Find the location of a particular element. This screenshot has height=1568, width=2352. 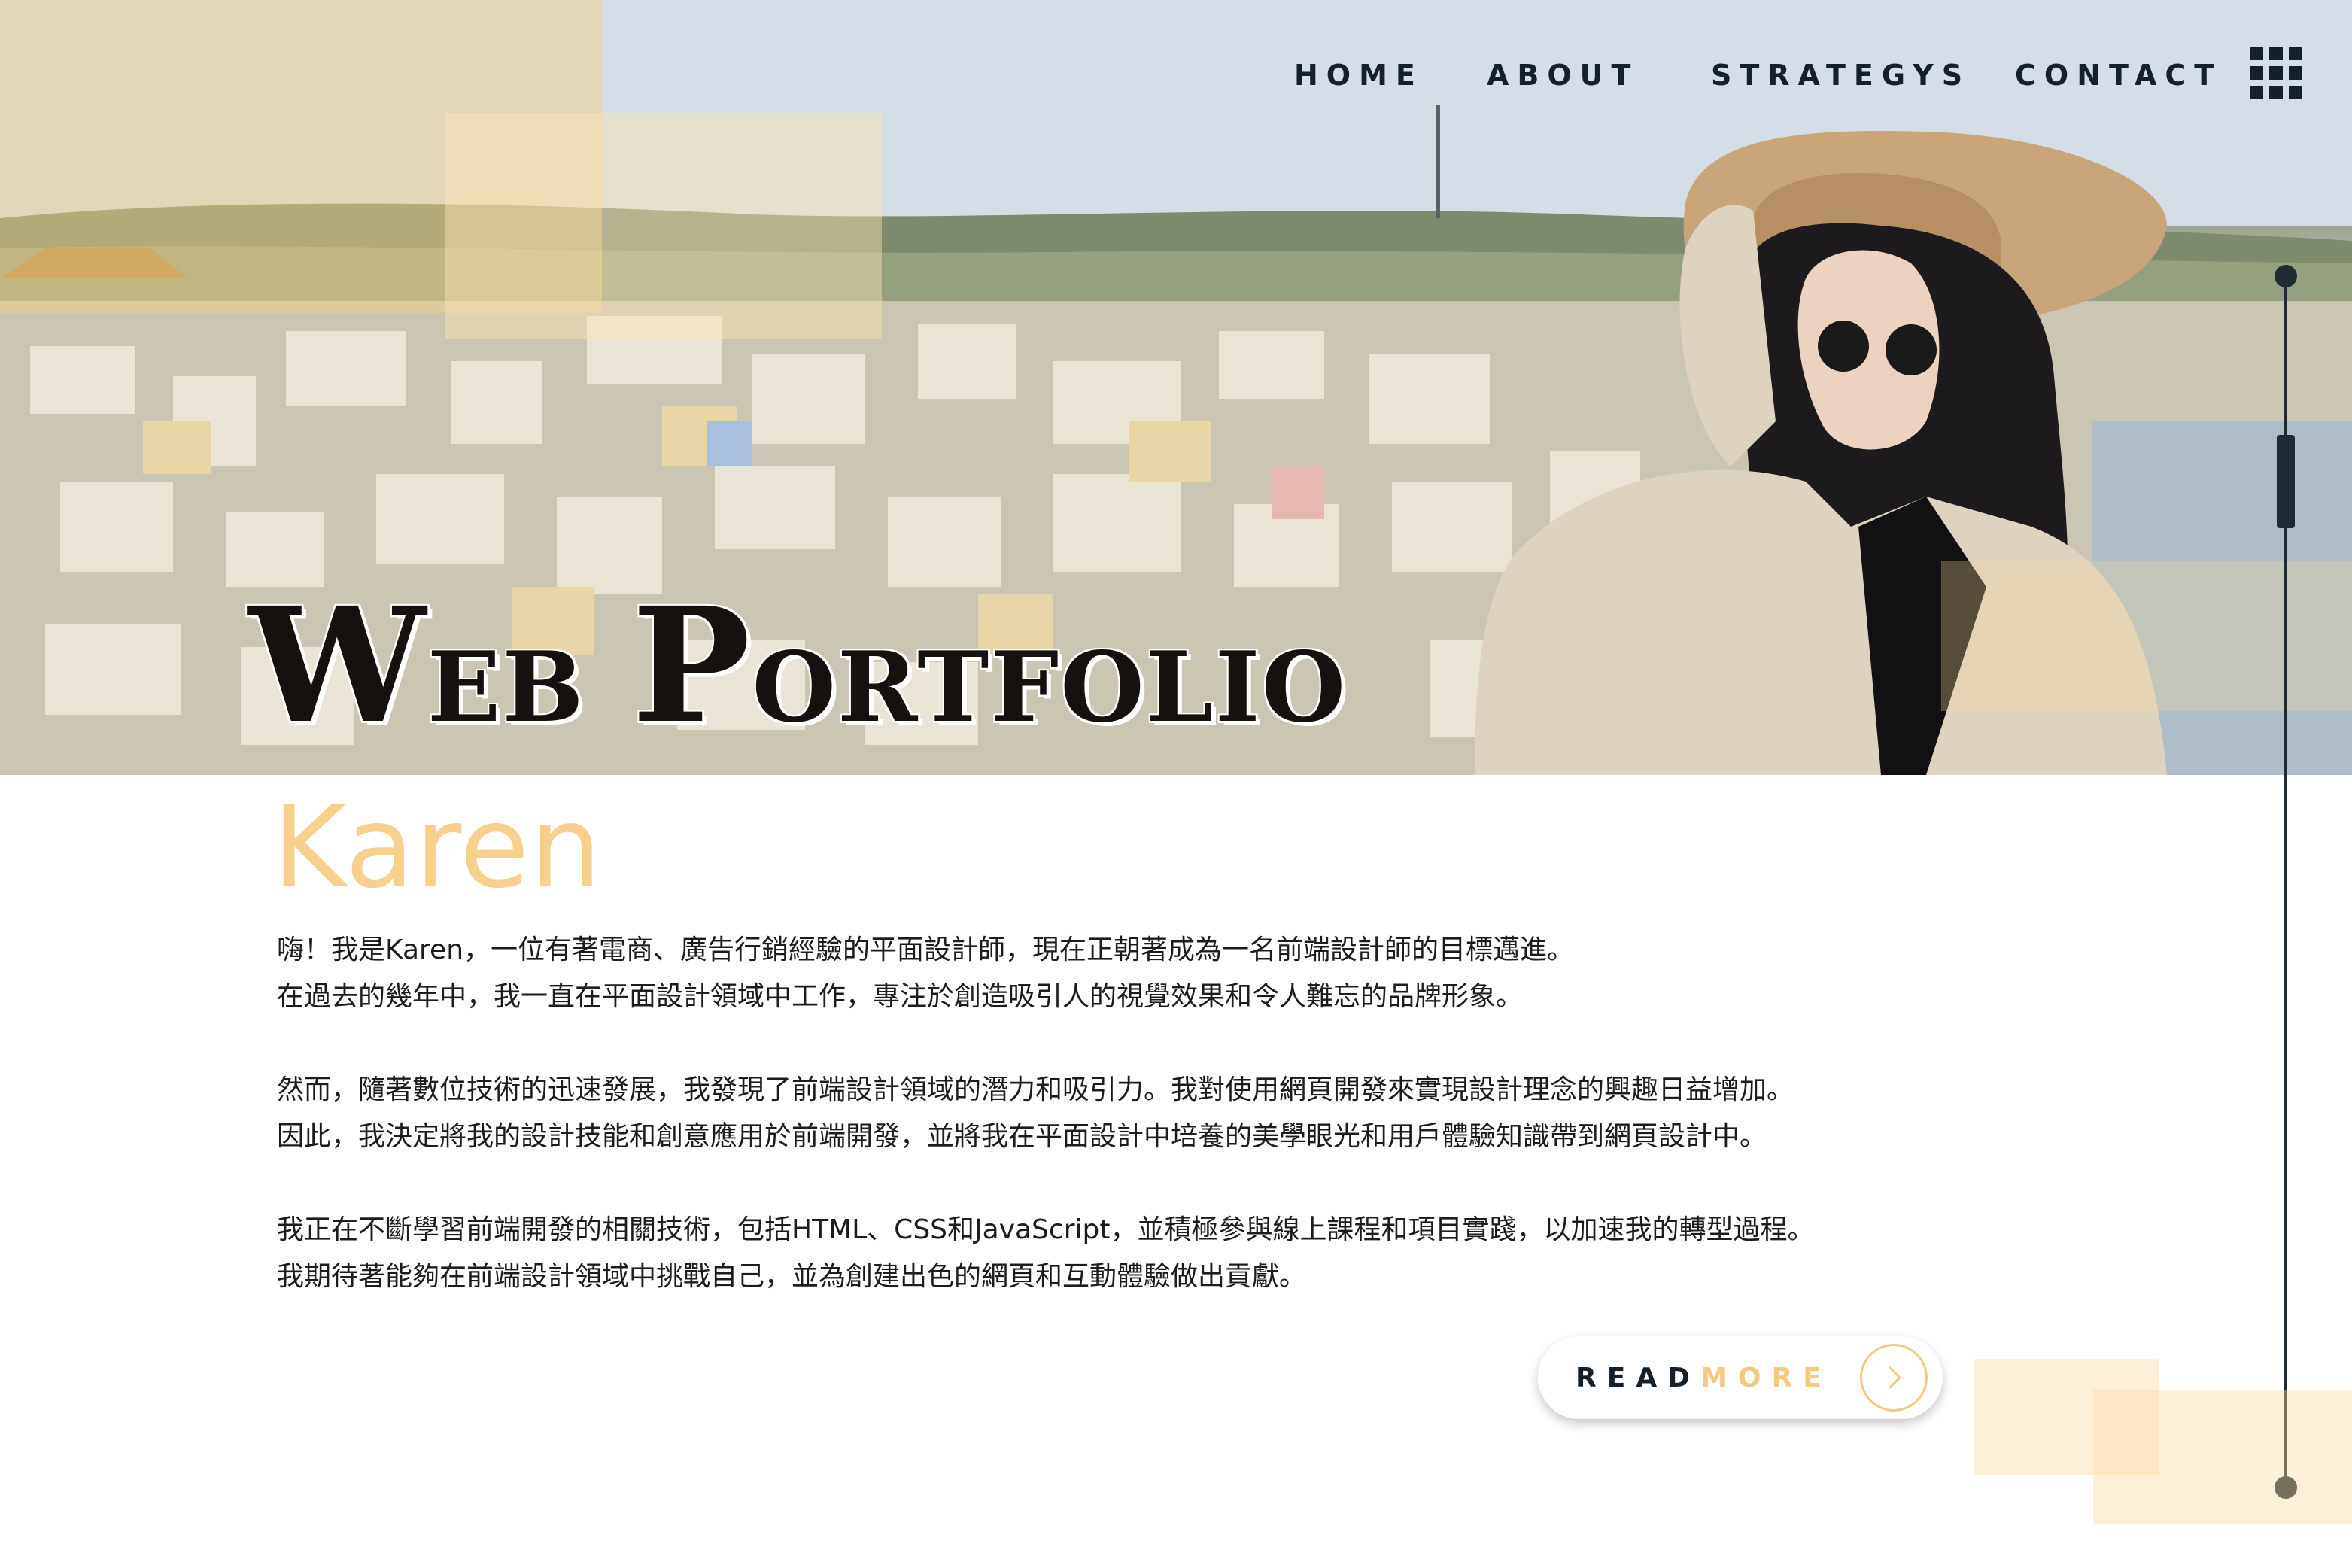

title-word: ORTFOLIO is located at coordinates (1050, 687).